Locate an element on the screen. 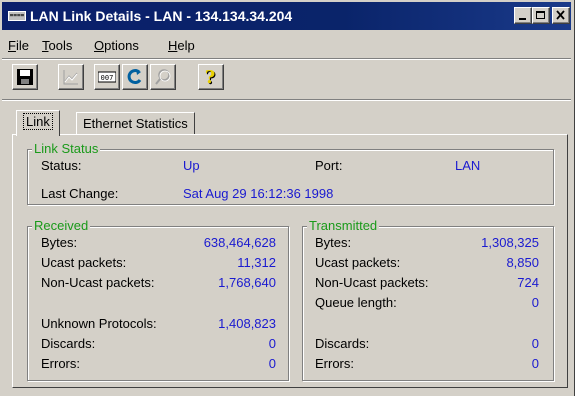 The width and height of the screenshot is (575, 396). transmitted-ucast-label: Ucast packets: is located at coordinates (358, 262).